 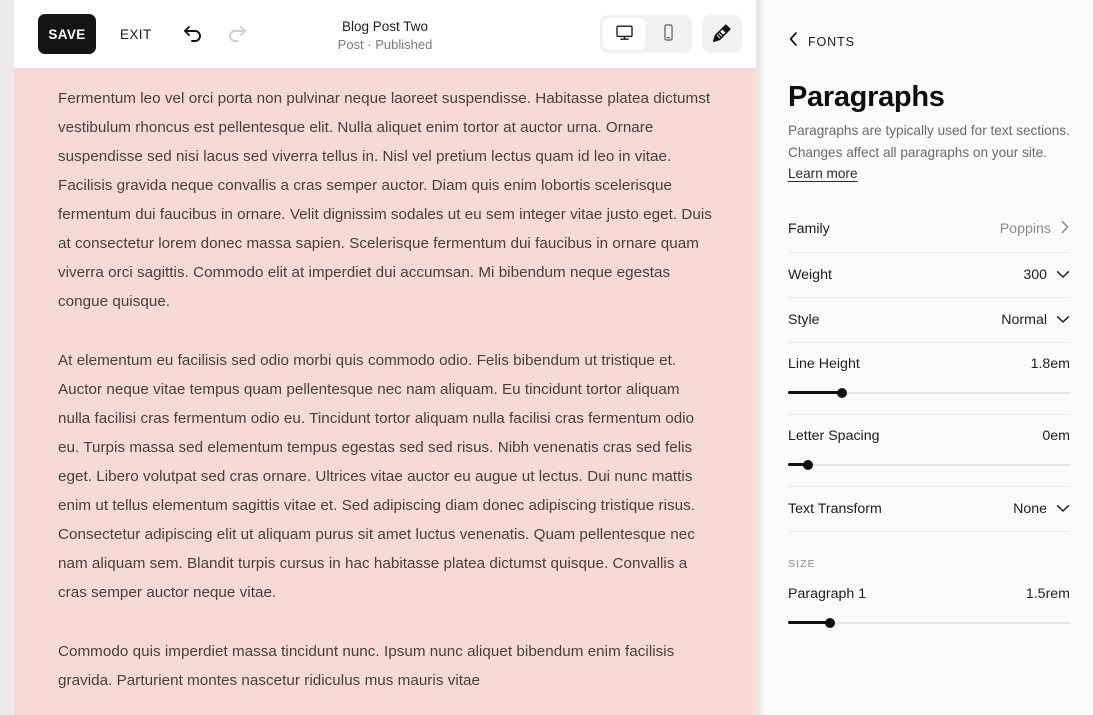 What do you see at coordinates (929, 436) in the screenshot?
I see `letter-spacing-header: Letter Spacing 0em` at bounding box center [929, 436].